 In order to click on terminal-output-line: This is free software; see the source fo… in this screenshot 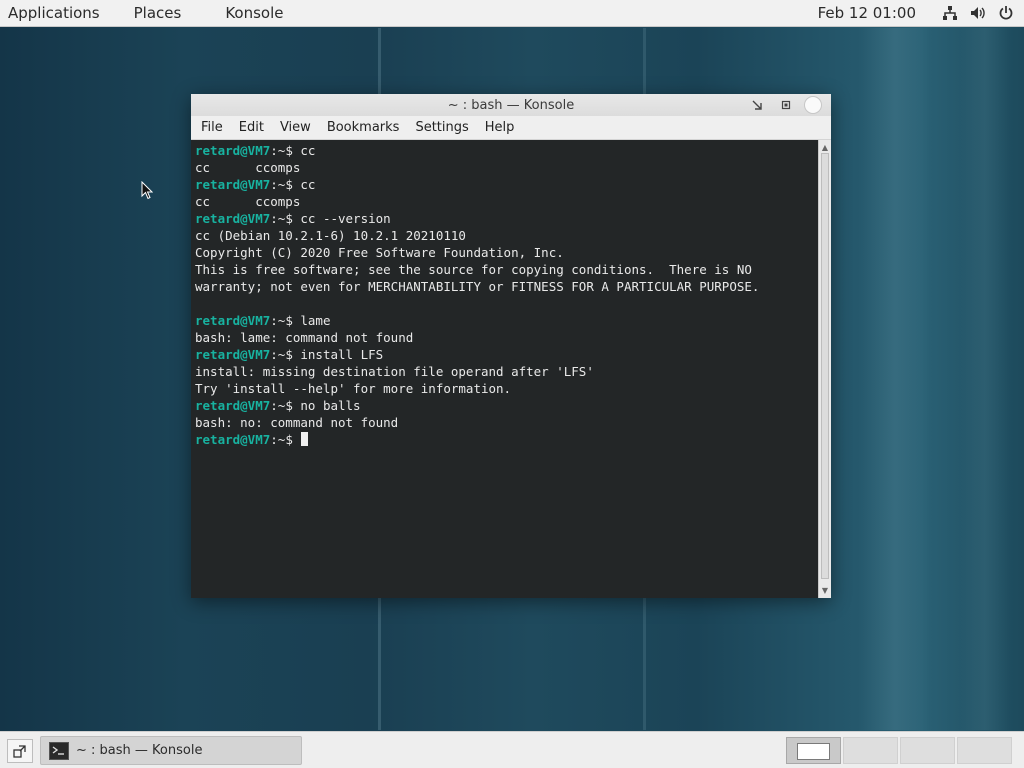, I will do `click(473, 269)`.